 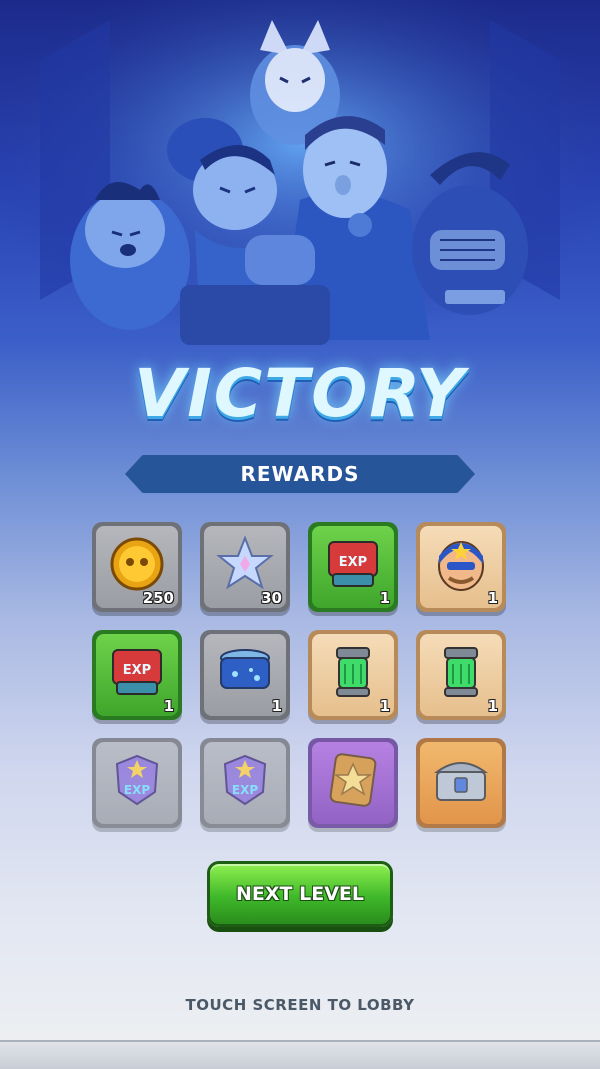 I want to click on reward-tile: 30, so click(x=245, y=567).